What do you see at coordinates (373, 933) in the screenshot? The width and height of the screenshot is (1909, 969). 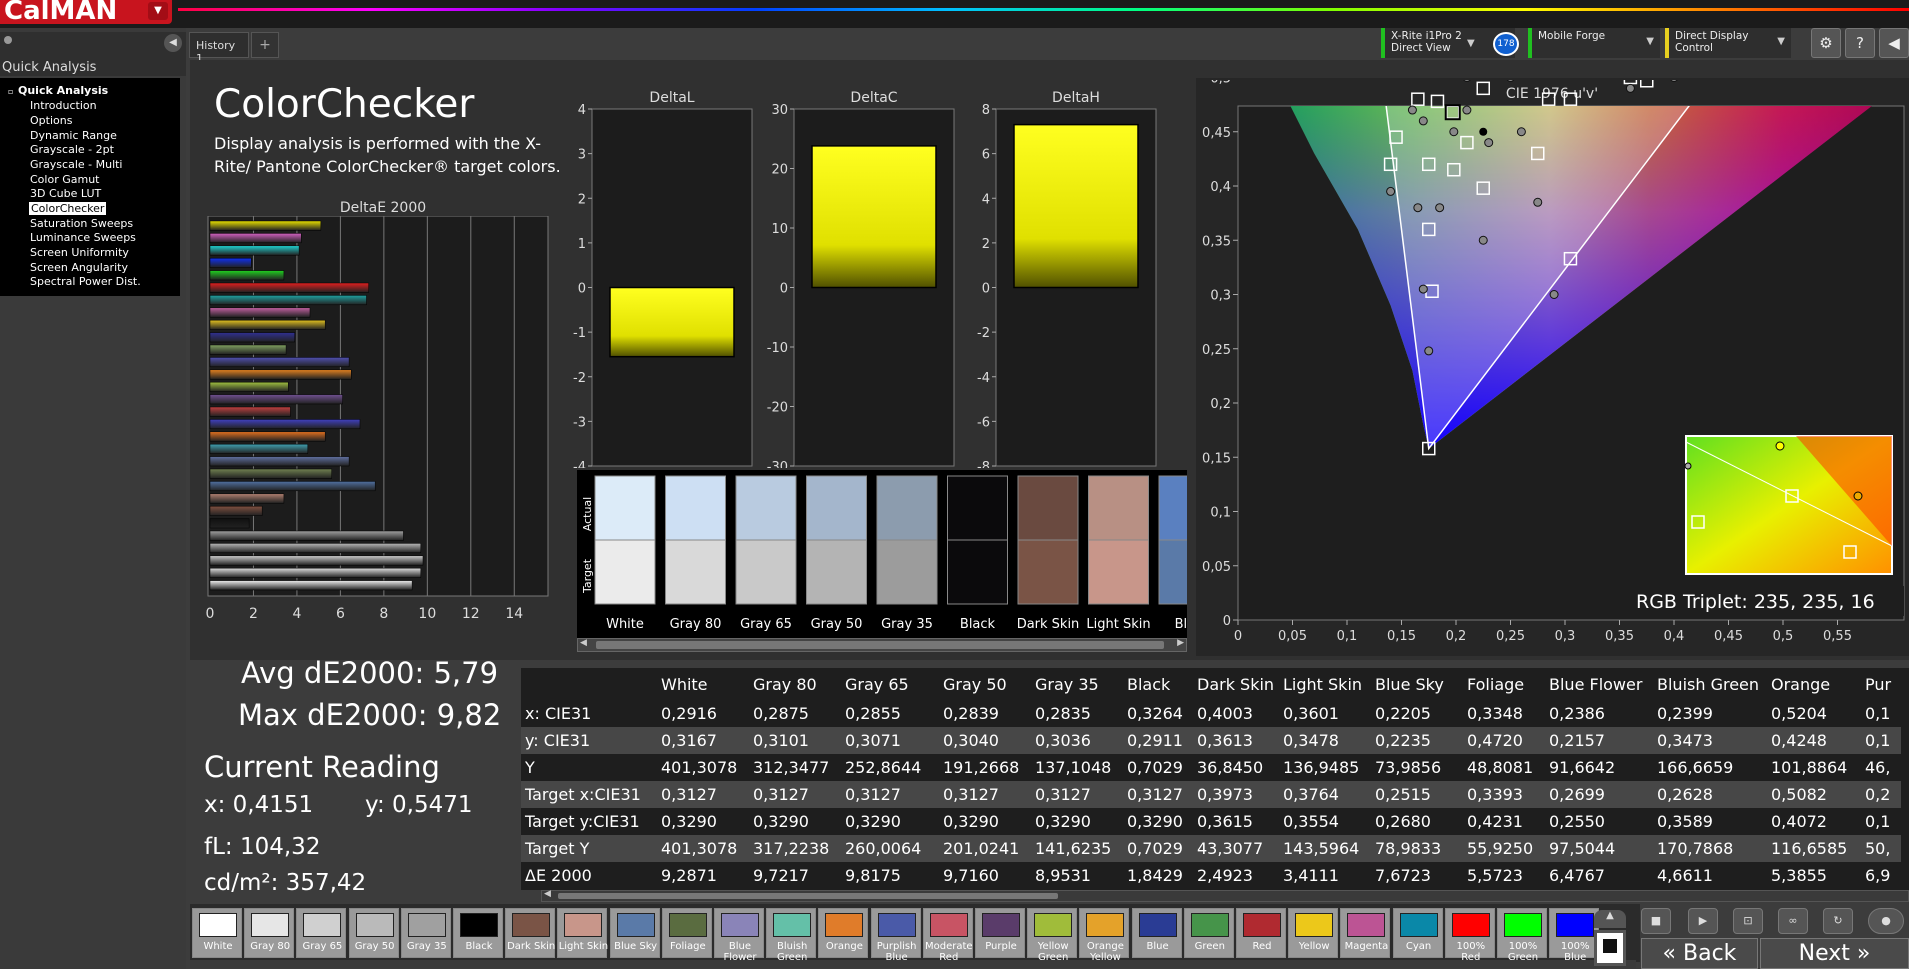 I see `swatch-button: Gray 50` at bounding box center [373, 933].